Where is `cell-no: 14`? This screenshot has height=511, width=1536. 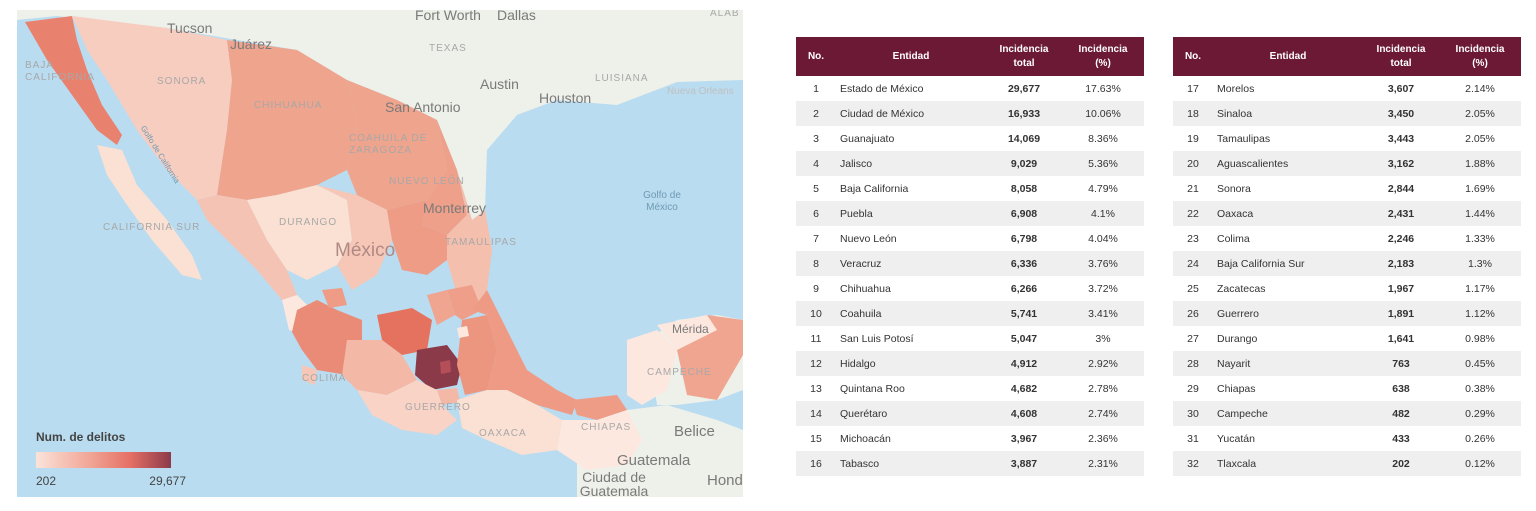 cell-no: 14 is located at coordinates (816, 413).